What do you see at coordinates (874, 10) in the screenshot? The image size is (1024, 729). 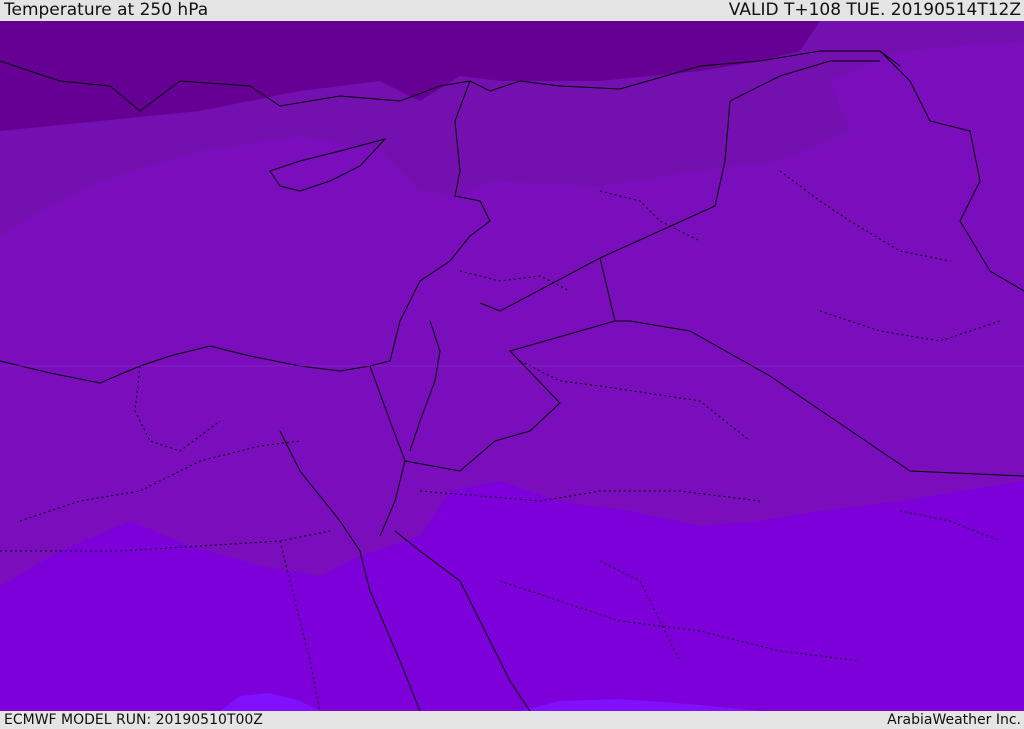 I see `valid-time: VALID T+108 TUE. 20190514T12Z` at bounding box center [874, 10].